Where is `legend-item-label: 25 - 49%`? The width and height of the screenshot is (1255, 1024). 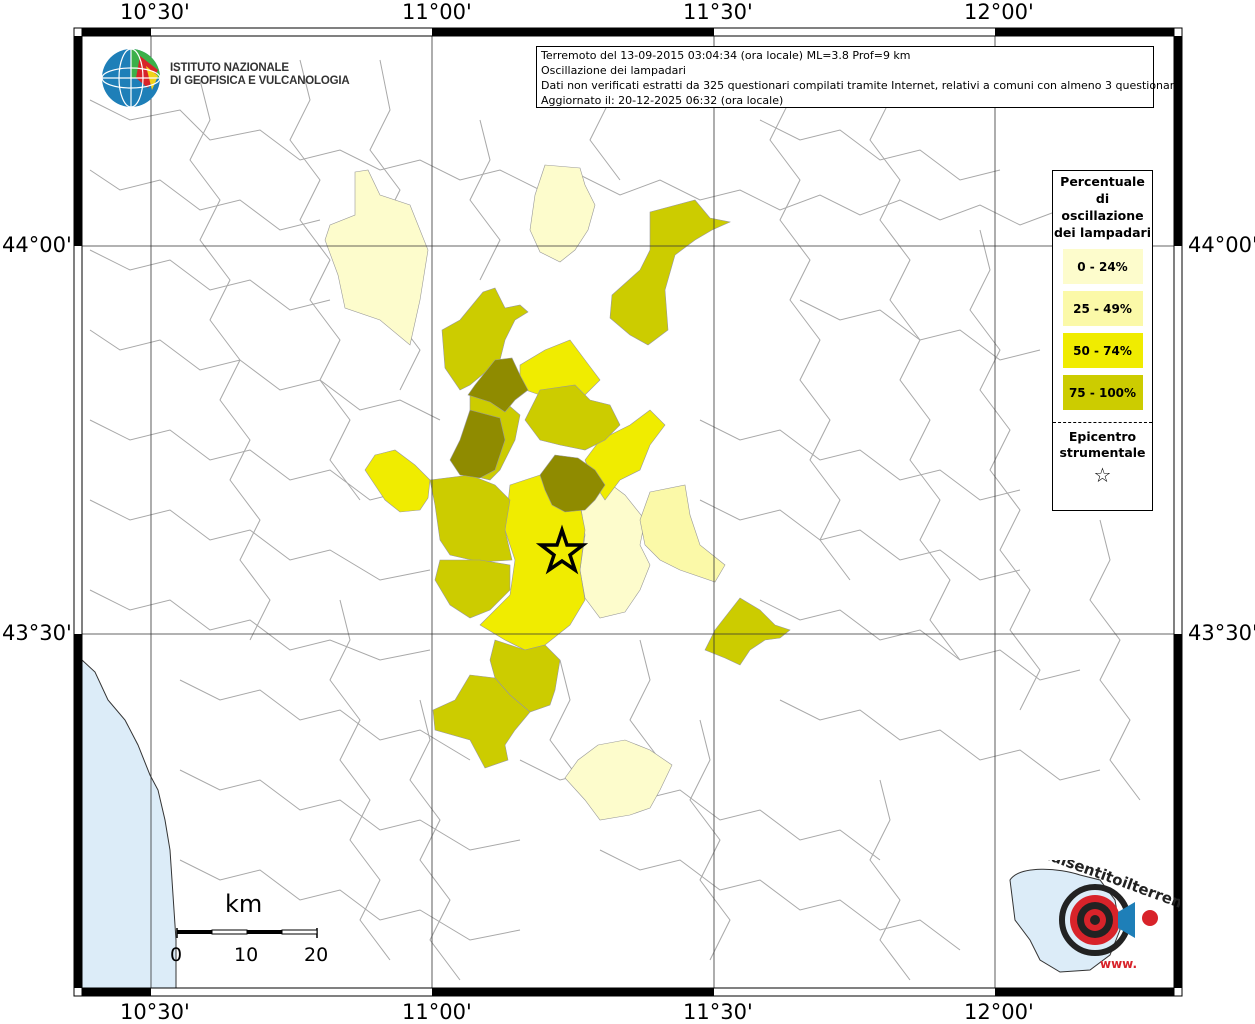 legend-item-label: 25 - 49% is located at coordinates (1102, 308).